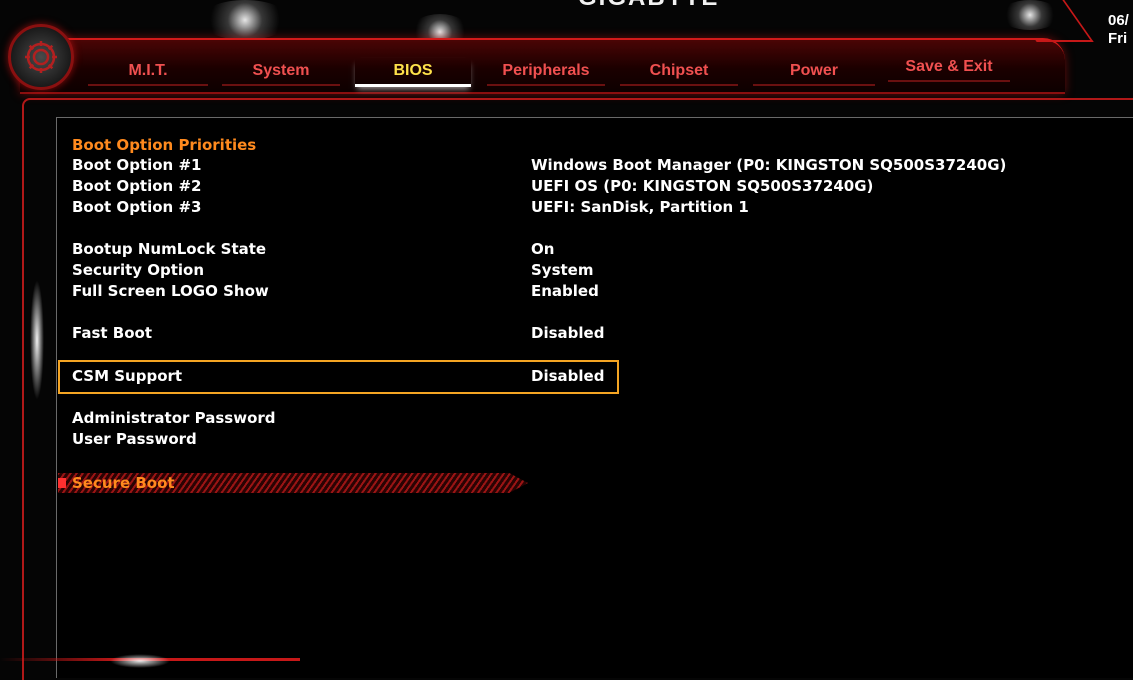 This screenshot has height=680, width=1133. What do you see at coordinates (413, 72) in the screenshot?
I see `tab-bios: BIOS` at bounding box center [413, 72].